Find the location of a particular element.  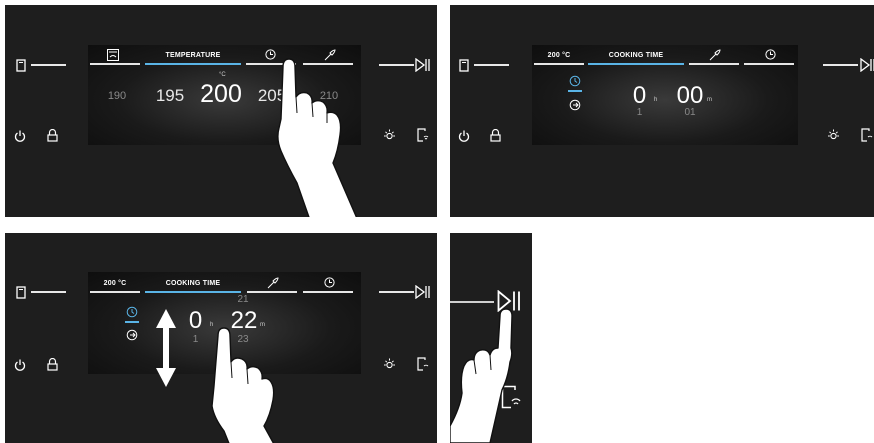

minutes-next-value: 01 is located at coordinates (690, 112).